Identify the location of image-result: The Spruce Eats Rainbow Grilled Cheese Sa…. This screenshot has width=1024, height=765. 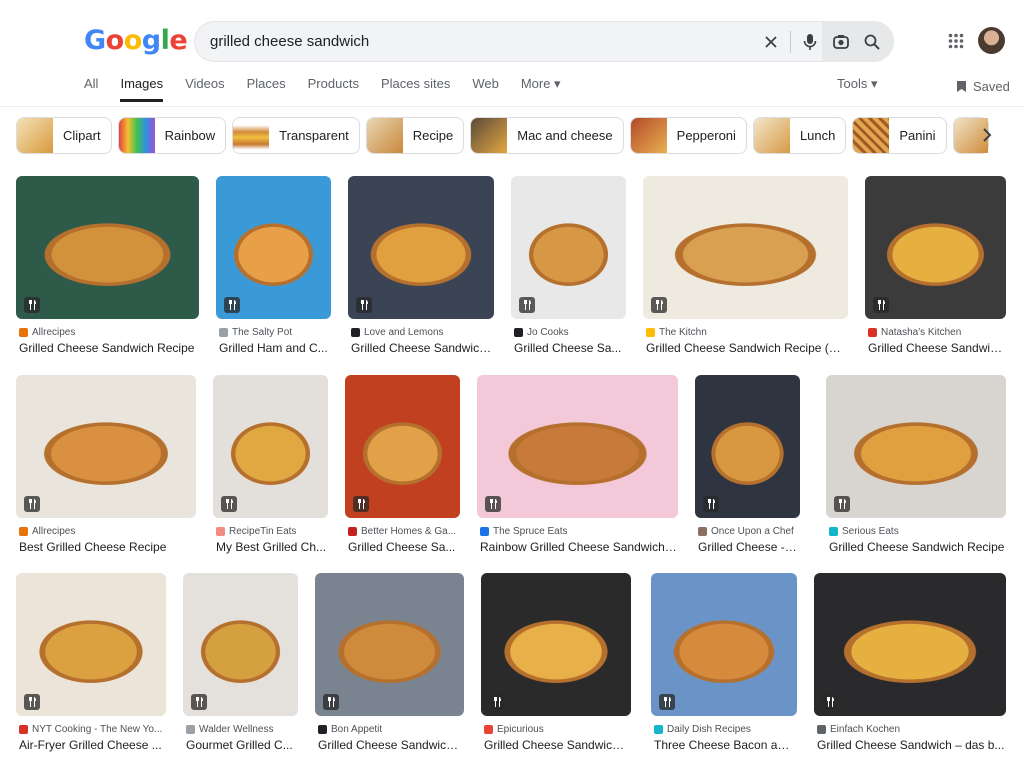
(577, 466).